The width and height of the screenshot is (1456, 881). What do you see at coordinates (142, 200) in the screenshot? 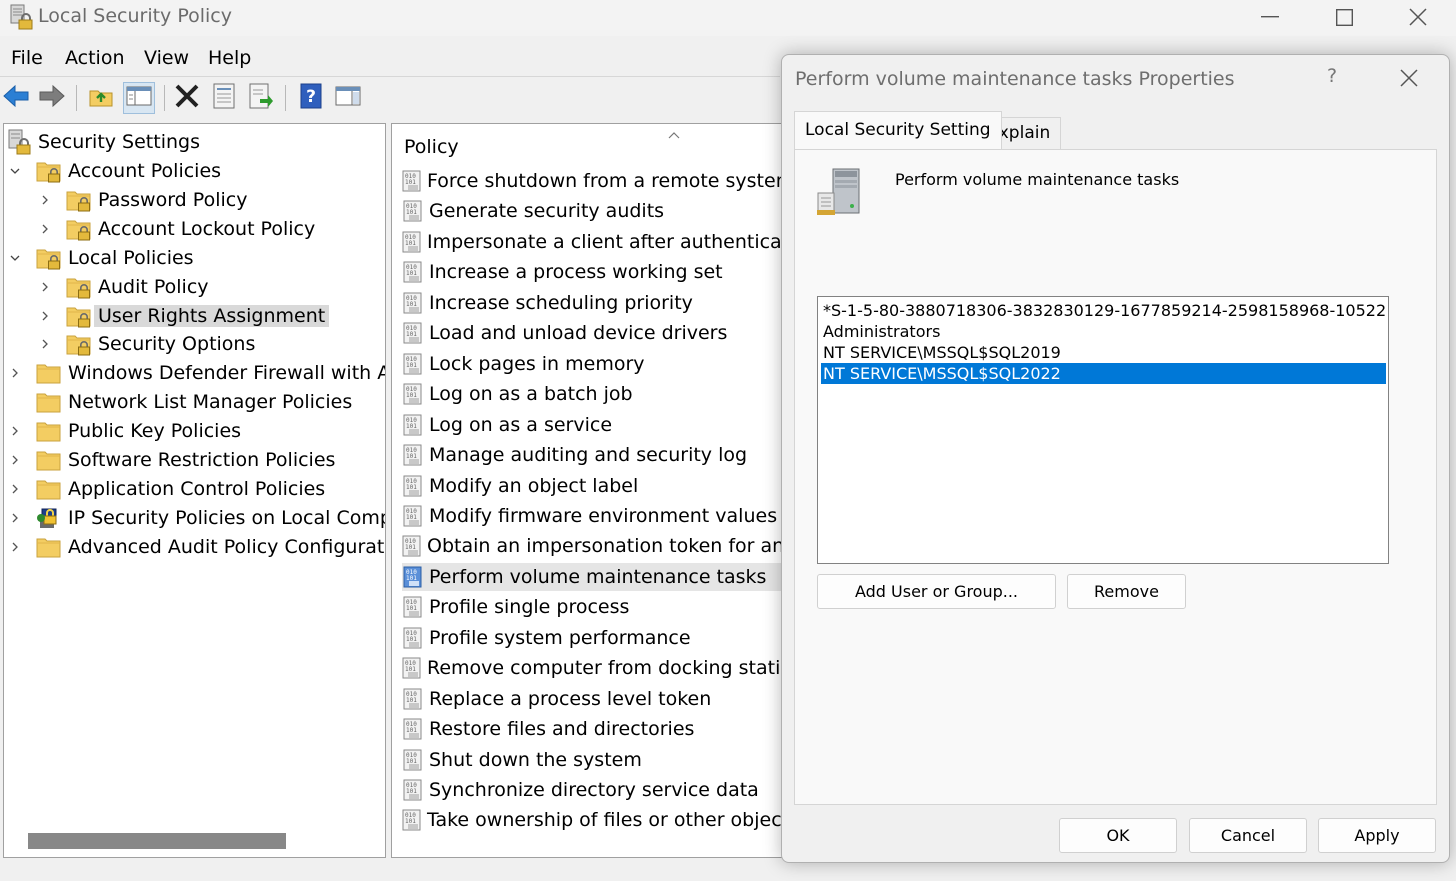
I see `tree-item: Password Policy` at bounding box center [142, 200].